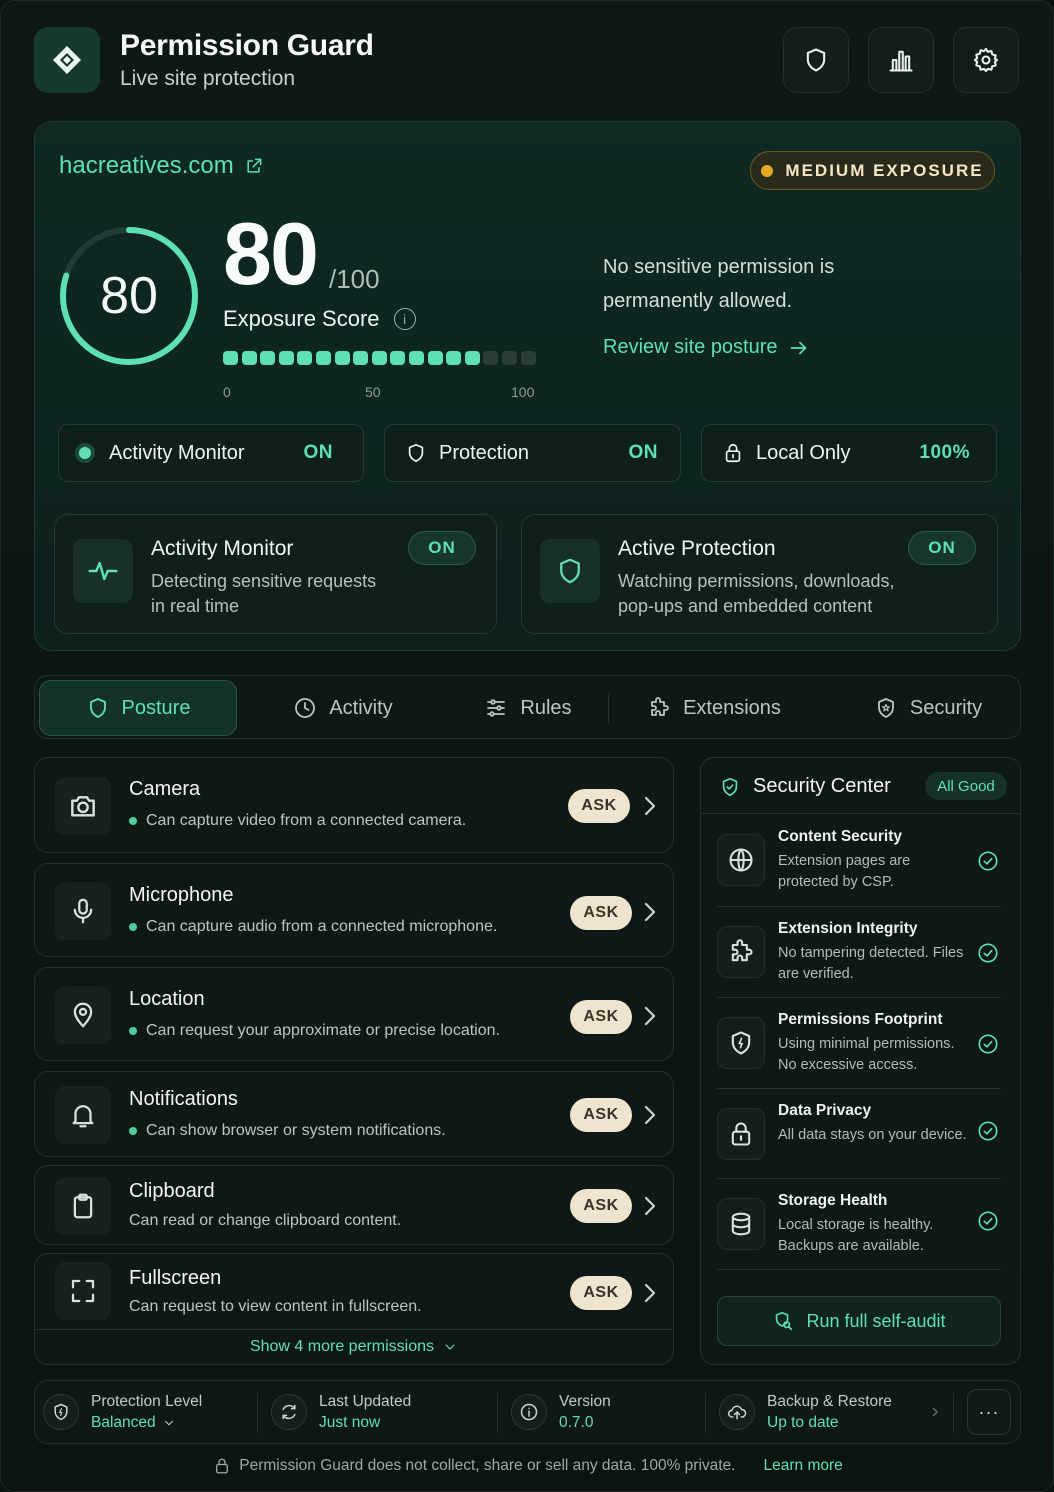 This screenshot has height=1492, width=1054. I want to click on more-options-button: ···, so click(989, 1412).